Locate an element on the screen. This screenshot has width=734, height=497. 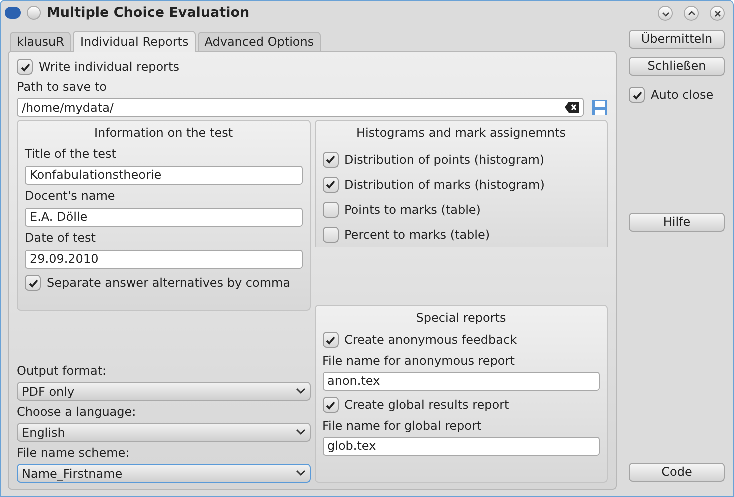
checkbox-label: Points to marks (table) is located at coordinates (412, 210).